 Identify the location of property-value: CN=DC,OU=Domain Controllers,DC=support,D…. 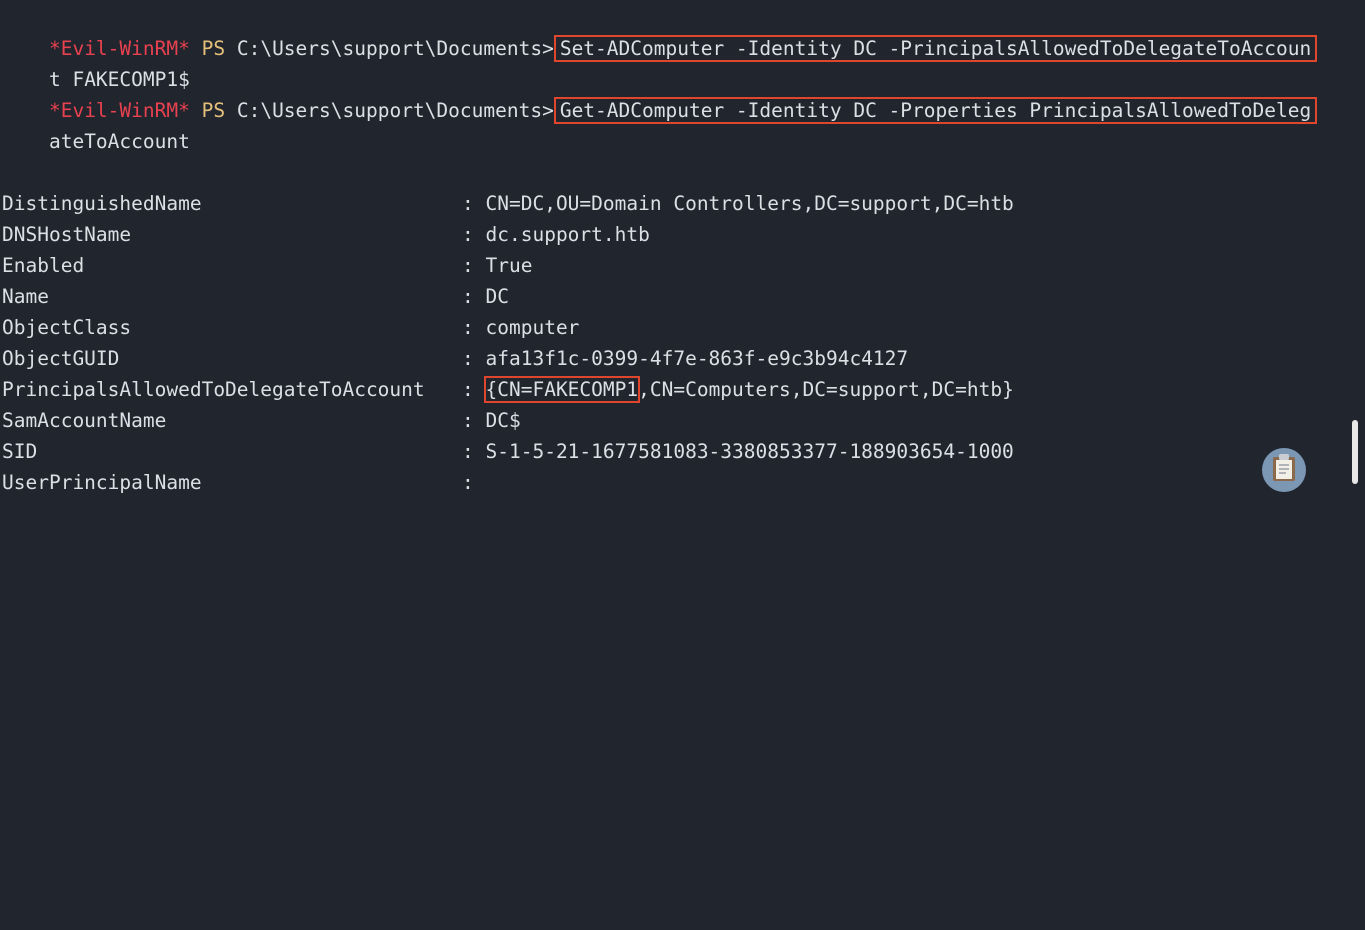
(749, 203).